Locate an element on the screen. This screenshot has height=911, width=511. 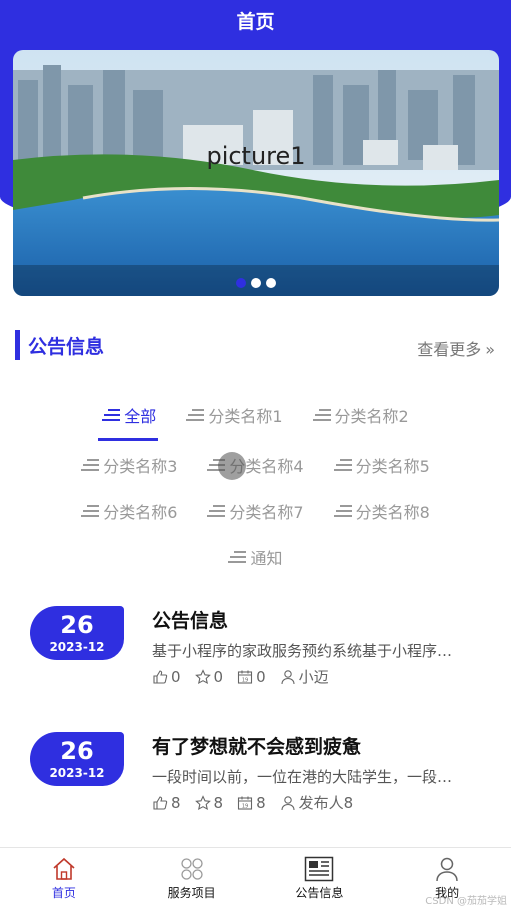
category-label: 分类名称8 is located at coordinates (392, 512).